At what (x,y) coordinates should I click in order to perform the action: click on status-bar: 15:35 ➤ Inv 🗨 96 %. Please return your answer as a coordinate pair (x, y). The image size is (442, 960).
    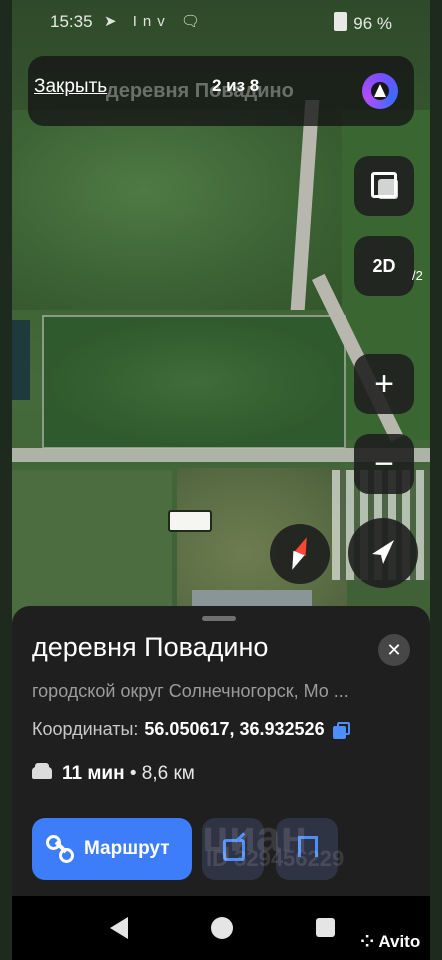
    Looking at the image, I should click on (221, 22).